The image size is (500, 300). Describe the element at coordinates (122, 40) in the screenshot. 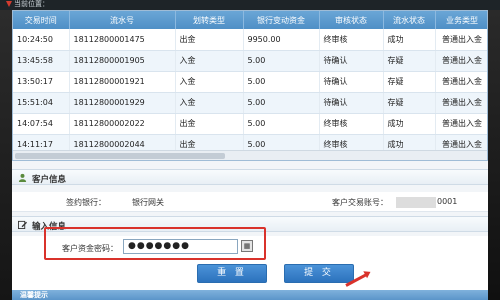

I see `table-cell: 18112800001475` at that location.